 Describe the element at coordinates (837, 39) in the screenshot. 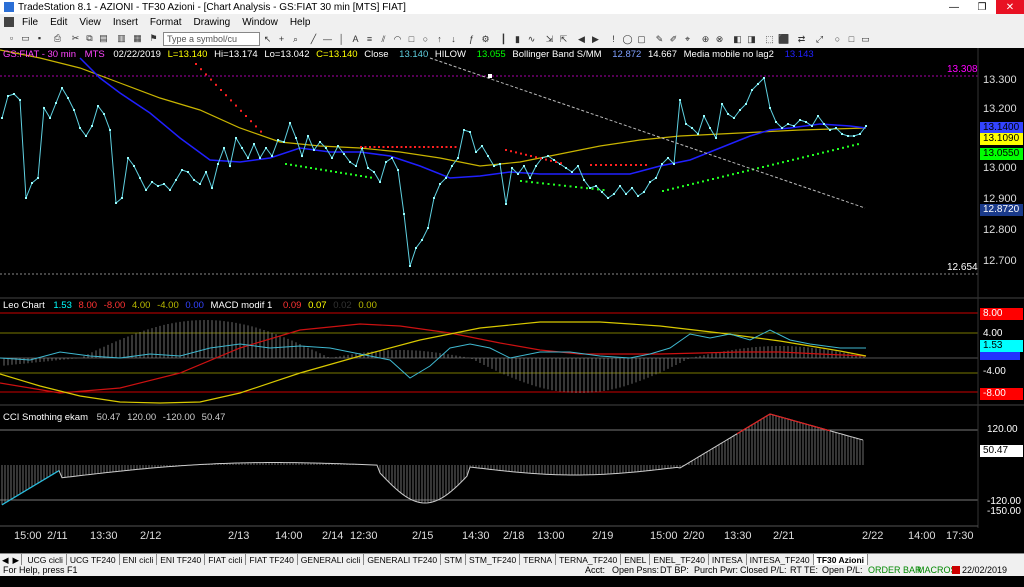

I see `tool-l-icon: ○` at that location.